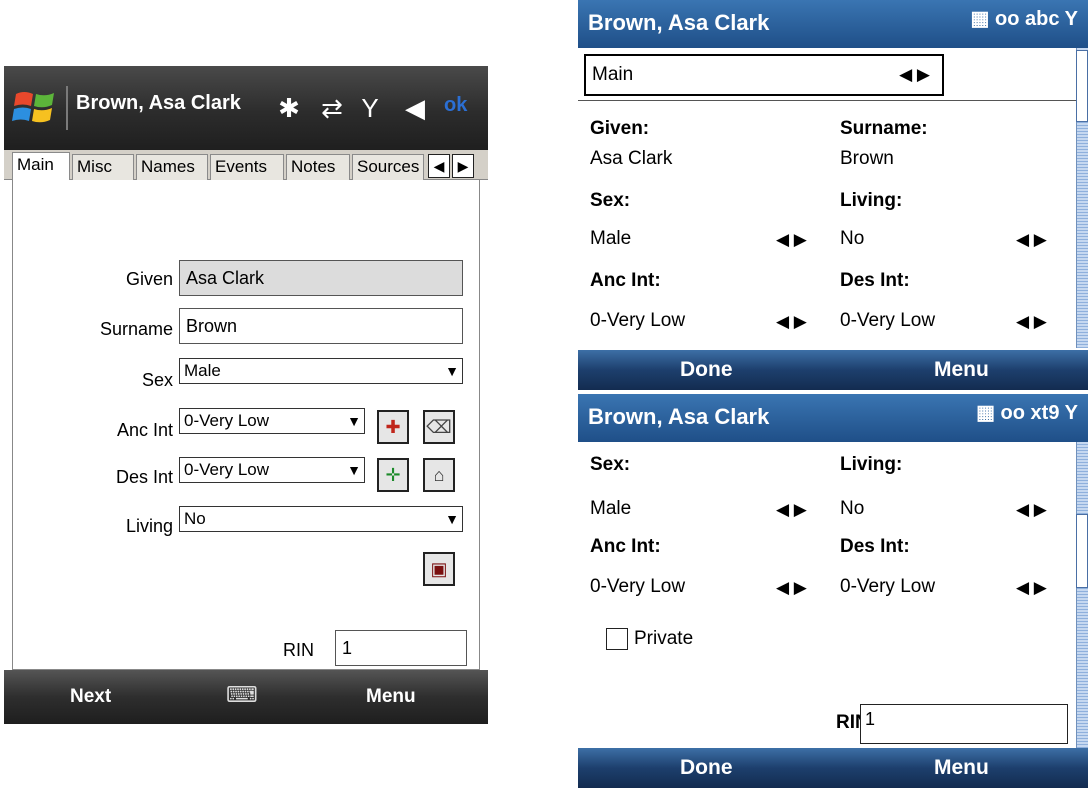  What do you see at coordinates (833, 418) in the screenshot?
I see `title-bar: Brown, Asa Clark ▦ oo xt9 Y` at bounding box center [833, 418].